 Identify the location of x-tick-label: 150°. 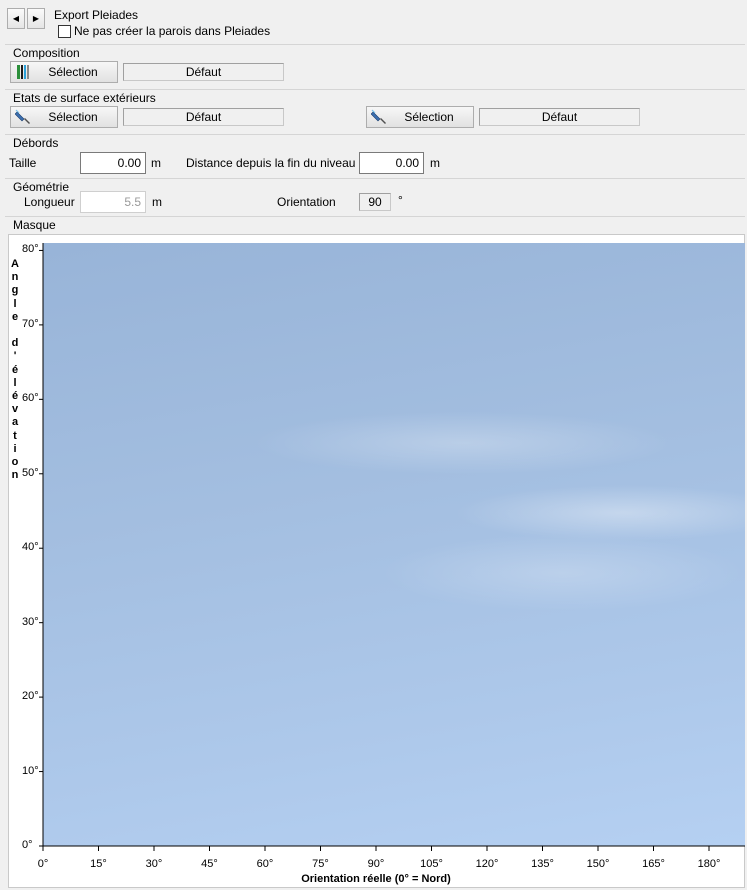
(598, 864).